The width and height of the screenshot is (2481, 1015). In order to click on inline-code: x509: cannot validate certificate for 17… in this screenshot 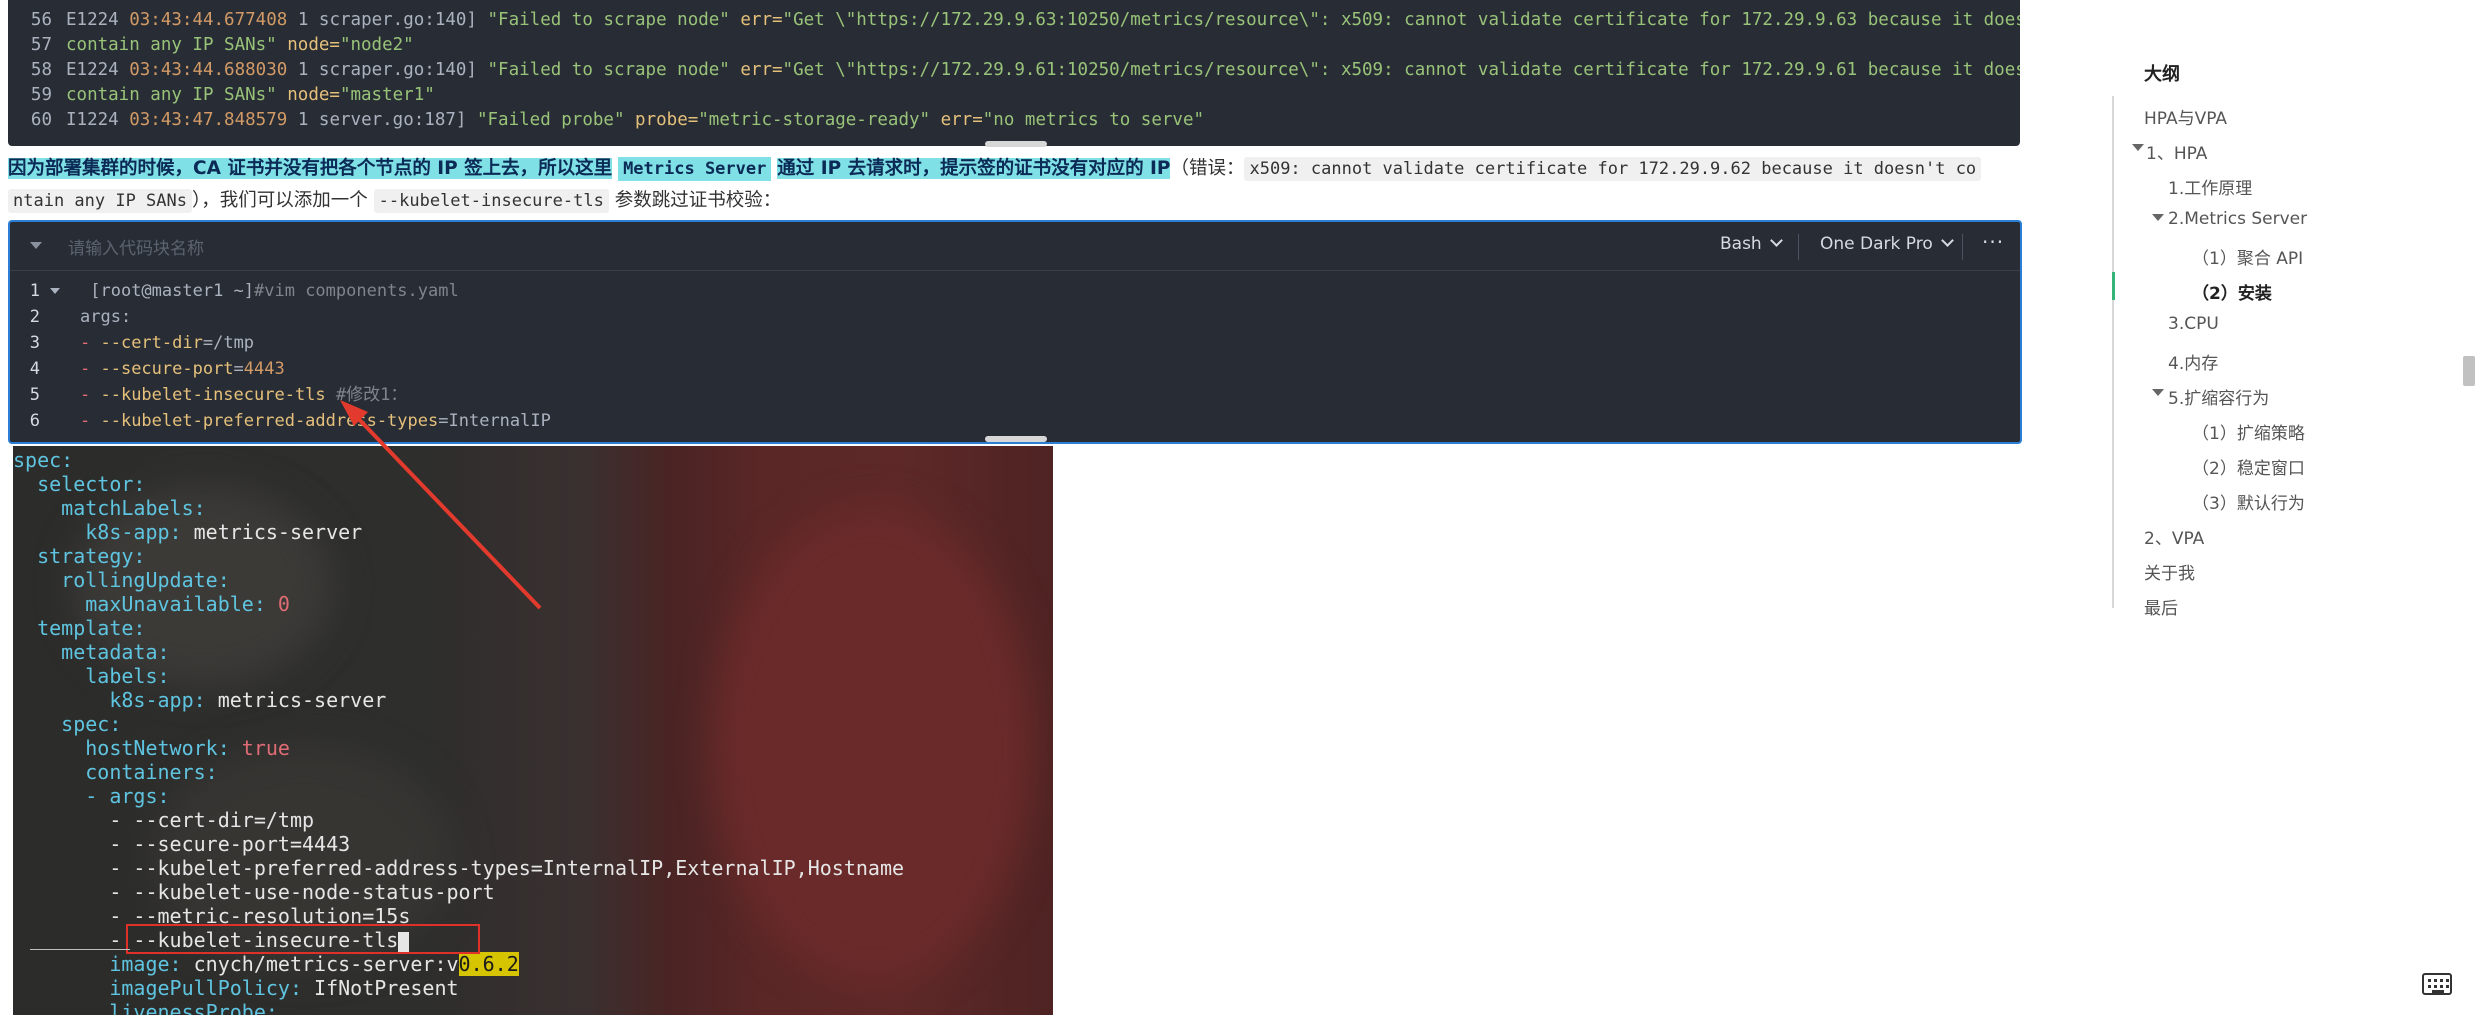, I will do `click(1613, 169)`.